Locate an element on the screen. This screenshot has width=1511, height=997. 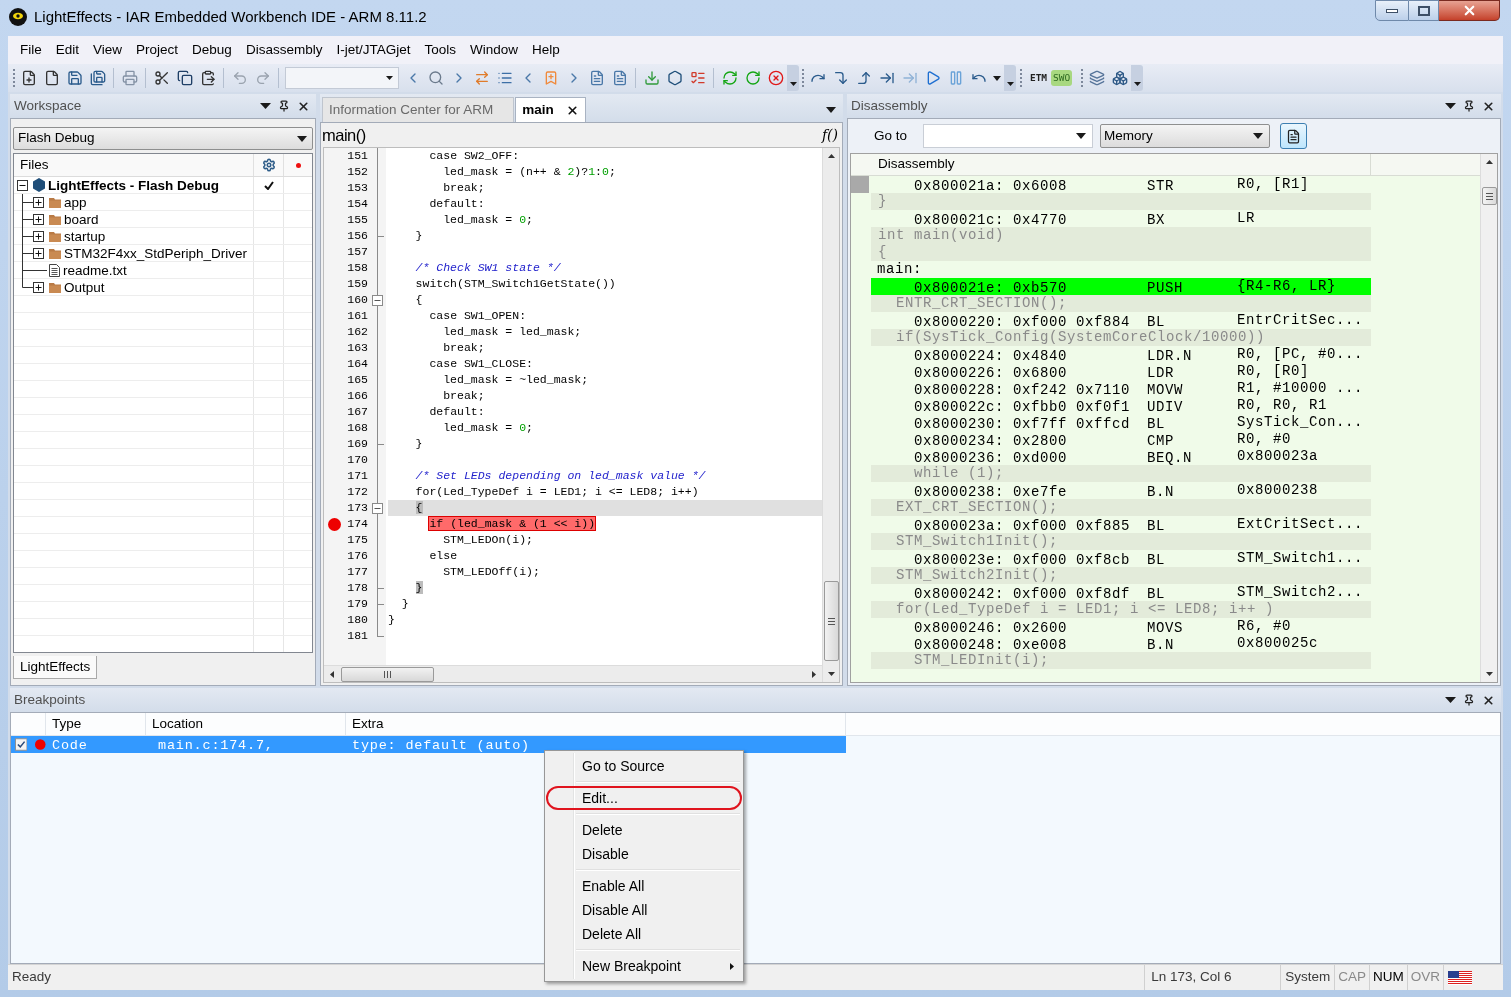
checklist-icon is located at coordinates (697, 78).